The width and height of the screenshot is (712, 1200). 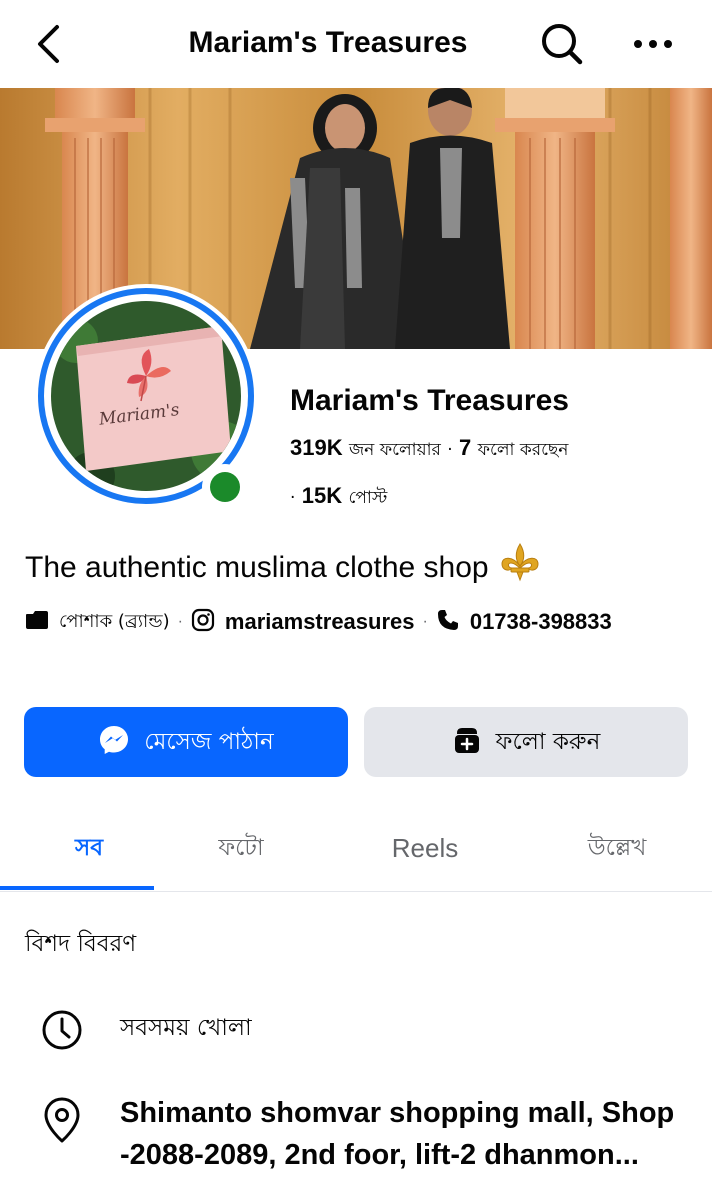 I want to click on instagram-link: mariamstreasures, so click(x=320, y=622).